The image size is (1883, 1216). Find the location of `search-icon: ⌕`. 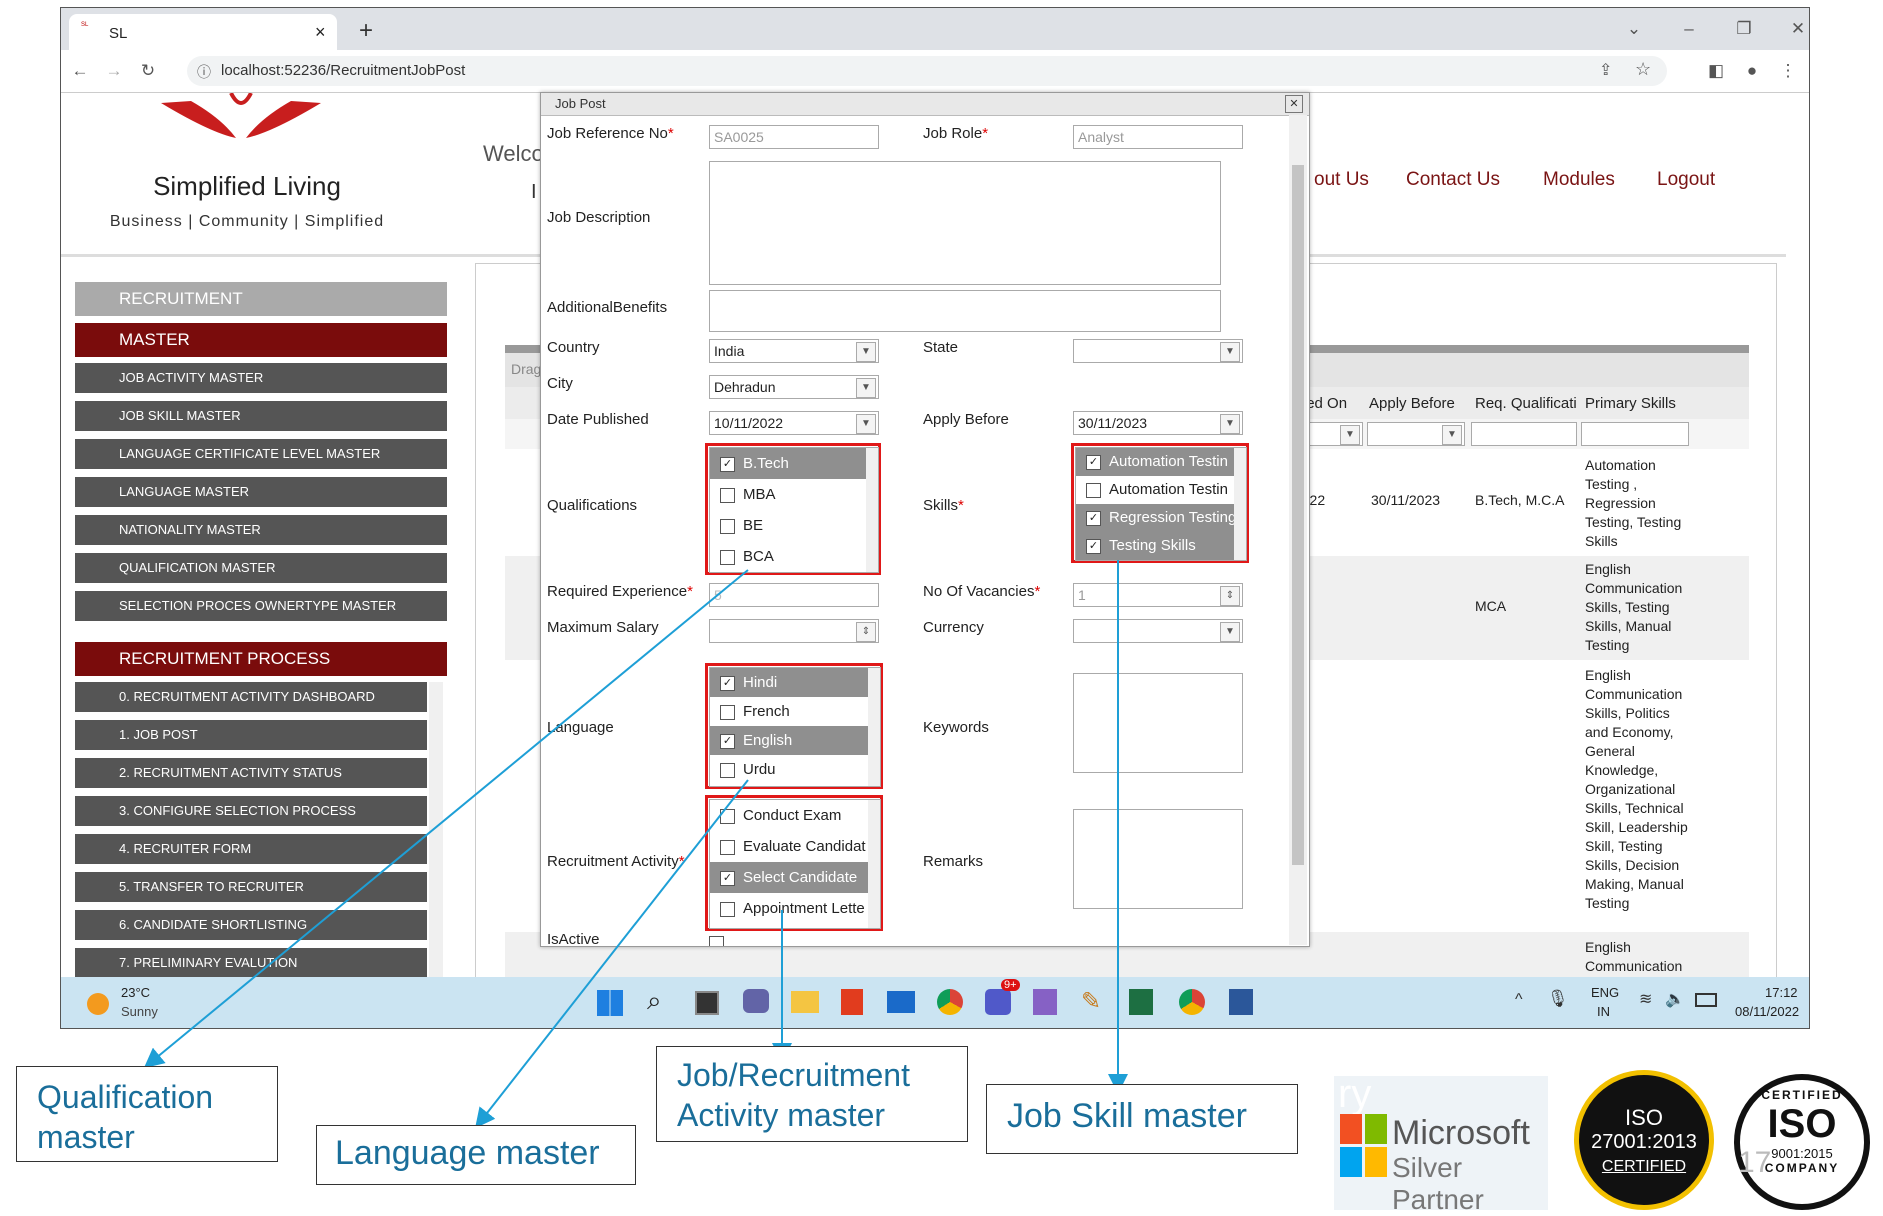

search-icon: ⌕ is located at coordinates (654, 1001).